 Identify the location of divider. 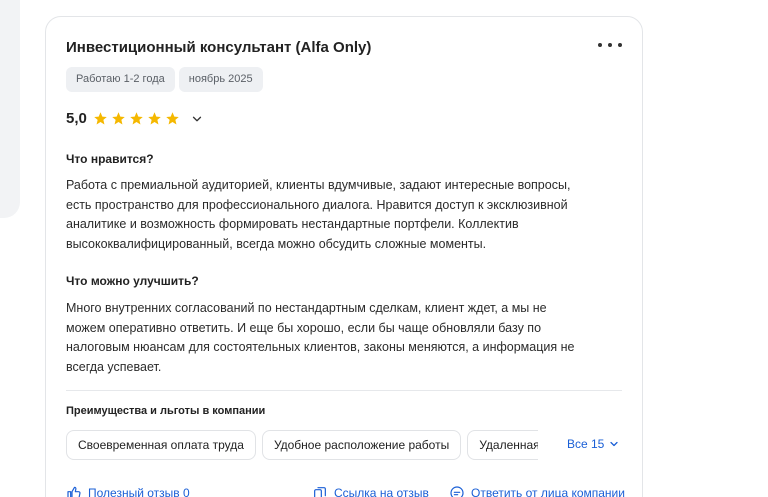
(344, 390).